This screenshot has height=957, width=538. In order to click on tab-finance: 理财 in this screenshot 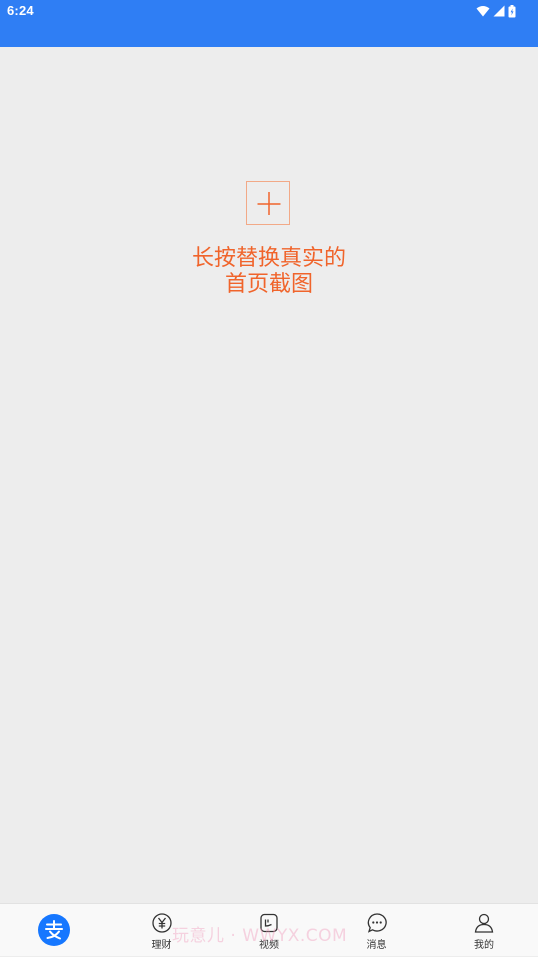, I will do `click(161, 930)`.